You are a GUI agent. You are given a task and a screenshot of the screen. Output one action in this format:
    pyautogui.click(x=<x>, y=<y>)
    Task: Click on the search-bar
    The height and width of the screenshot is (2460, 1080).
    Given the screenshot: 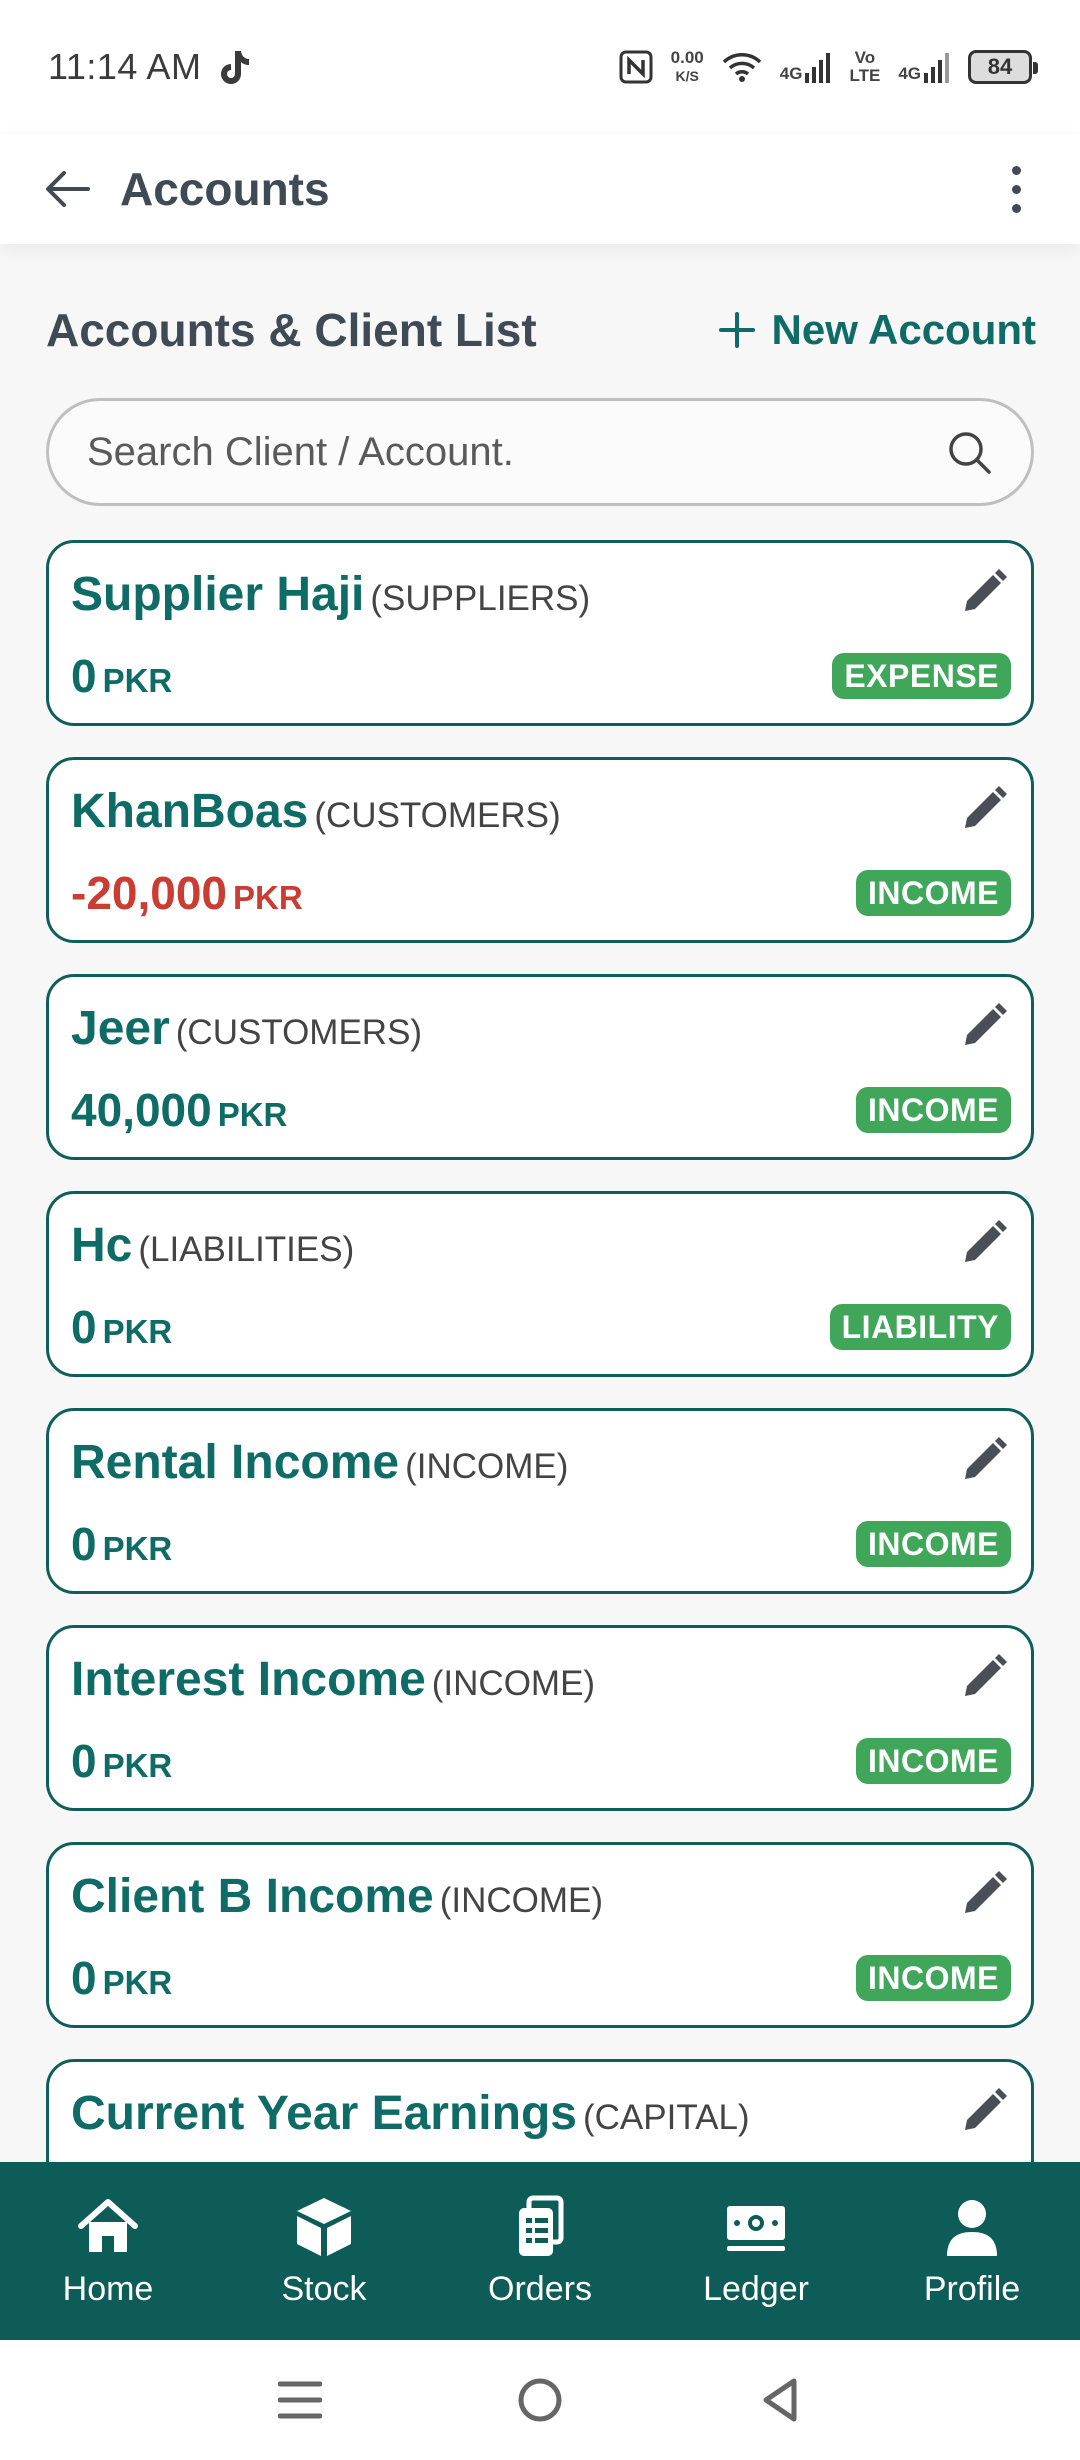 What is the action you would take?
    pyautogui.click(x=540, y=452)
    